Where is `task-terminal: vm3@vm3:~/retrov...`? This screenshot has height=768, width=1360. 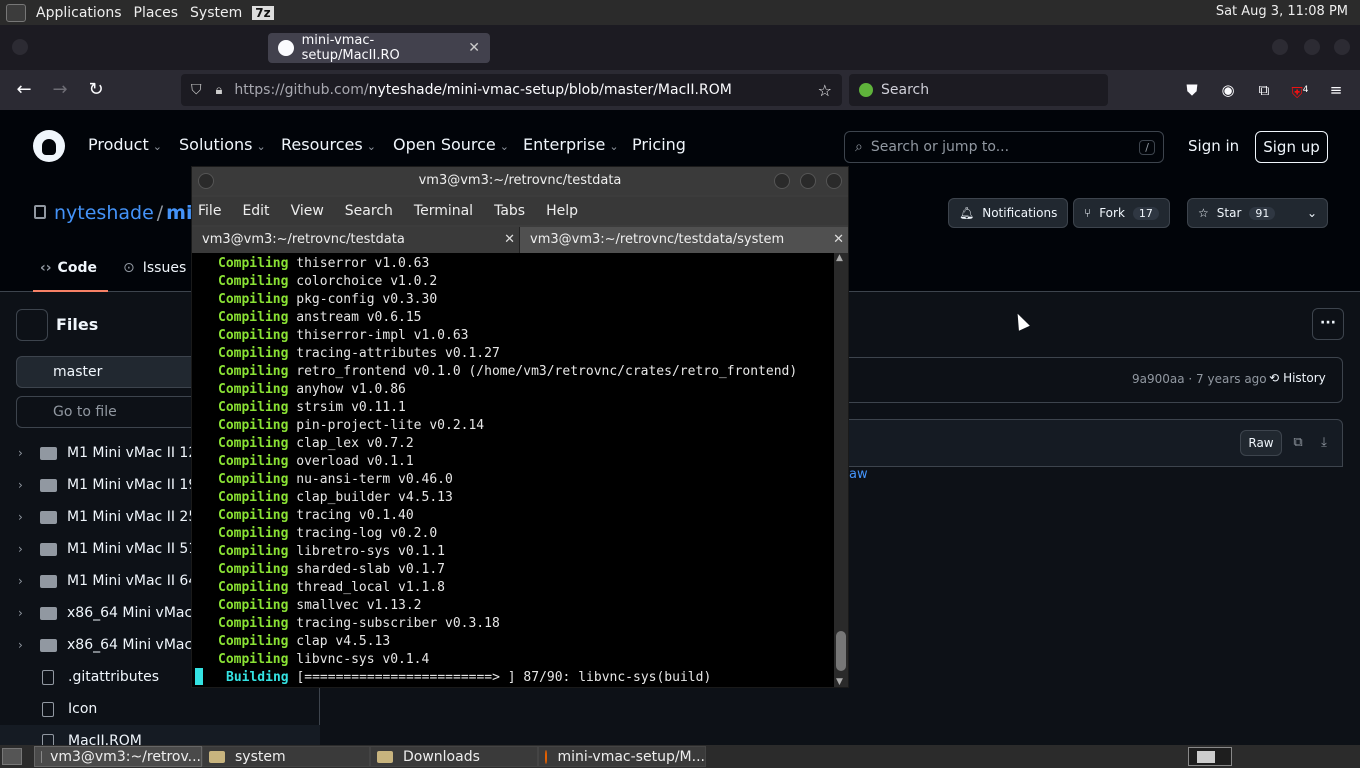 task-terminal: vm3@vm3:~/retrov... is located at coordinates (118, 756).